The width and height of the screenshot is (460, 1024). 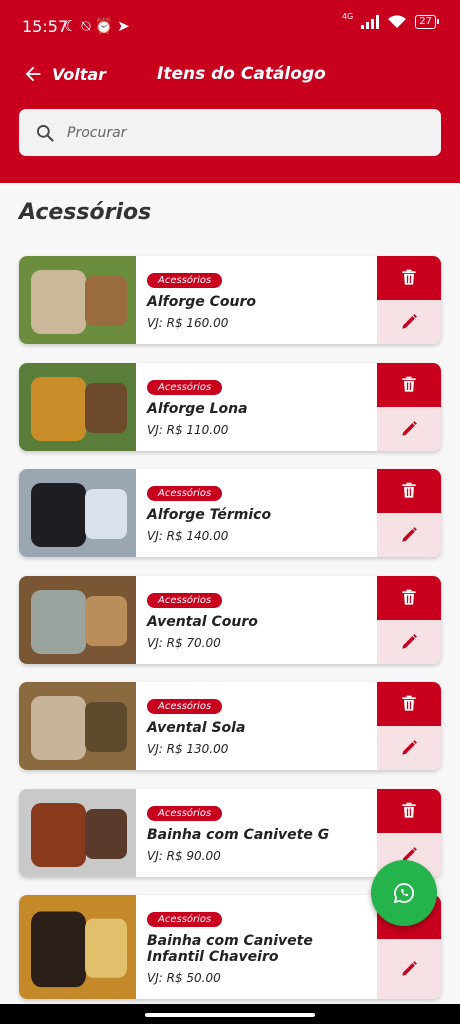 What do you see at coordinates (241, 74) in the screenshot?
I see `page-title: Itens do Catálogo` at bounding box center [241, 74].